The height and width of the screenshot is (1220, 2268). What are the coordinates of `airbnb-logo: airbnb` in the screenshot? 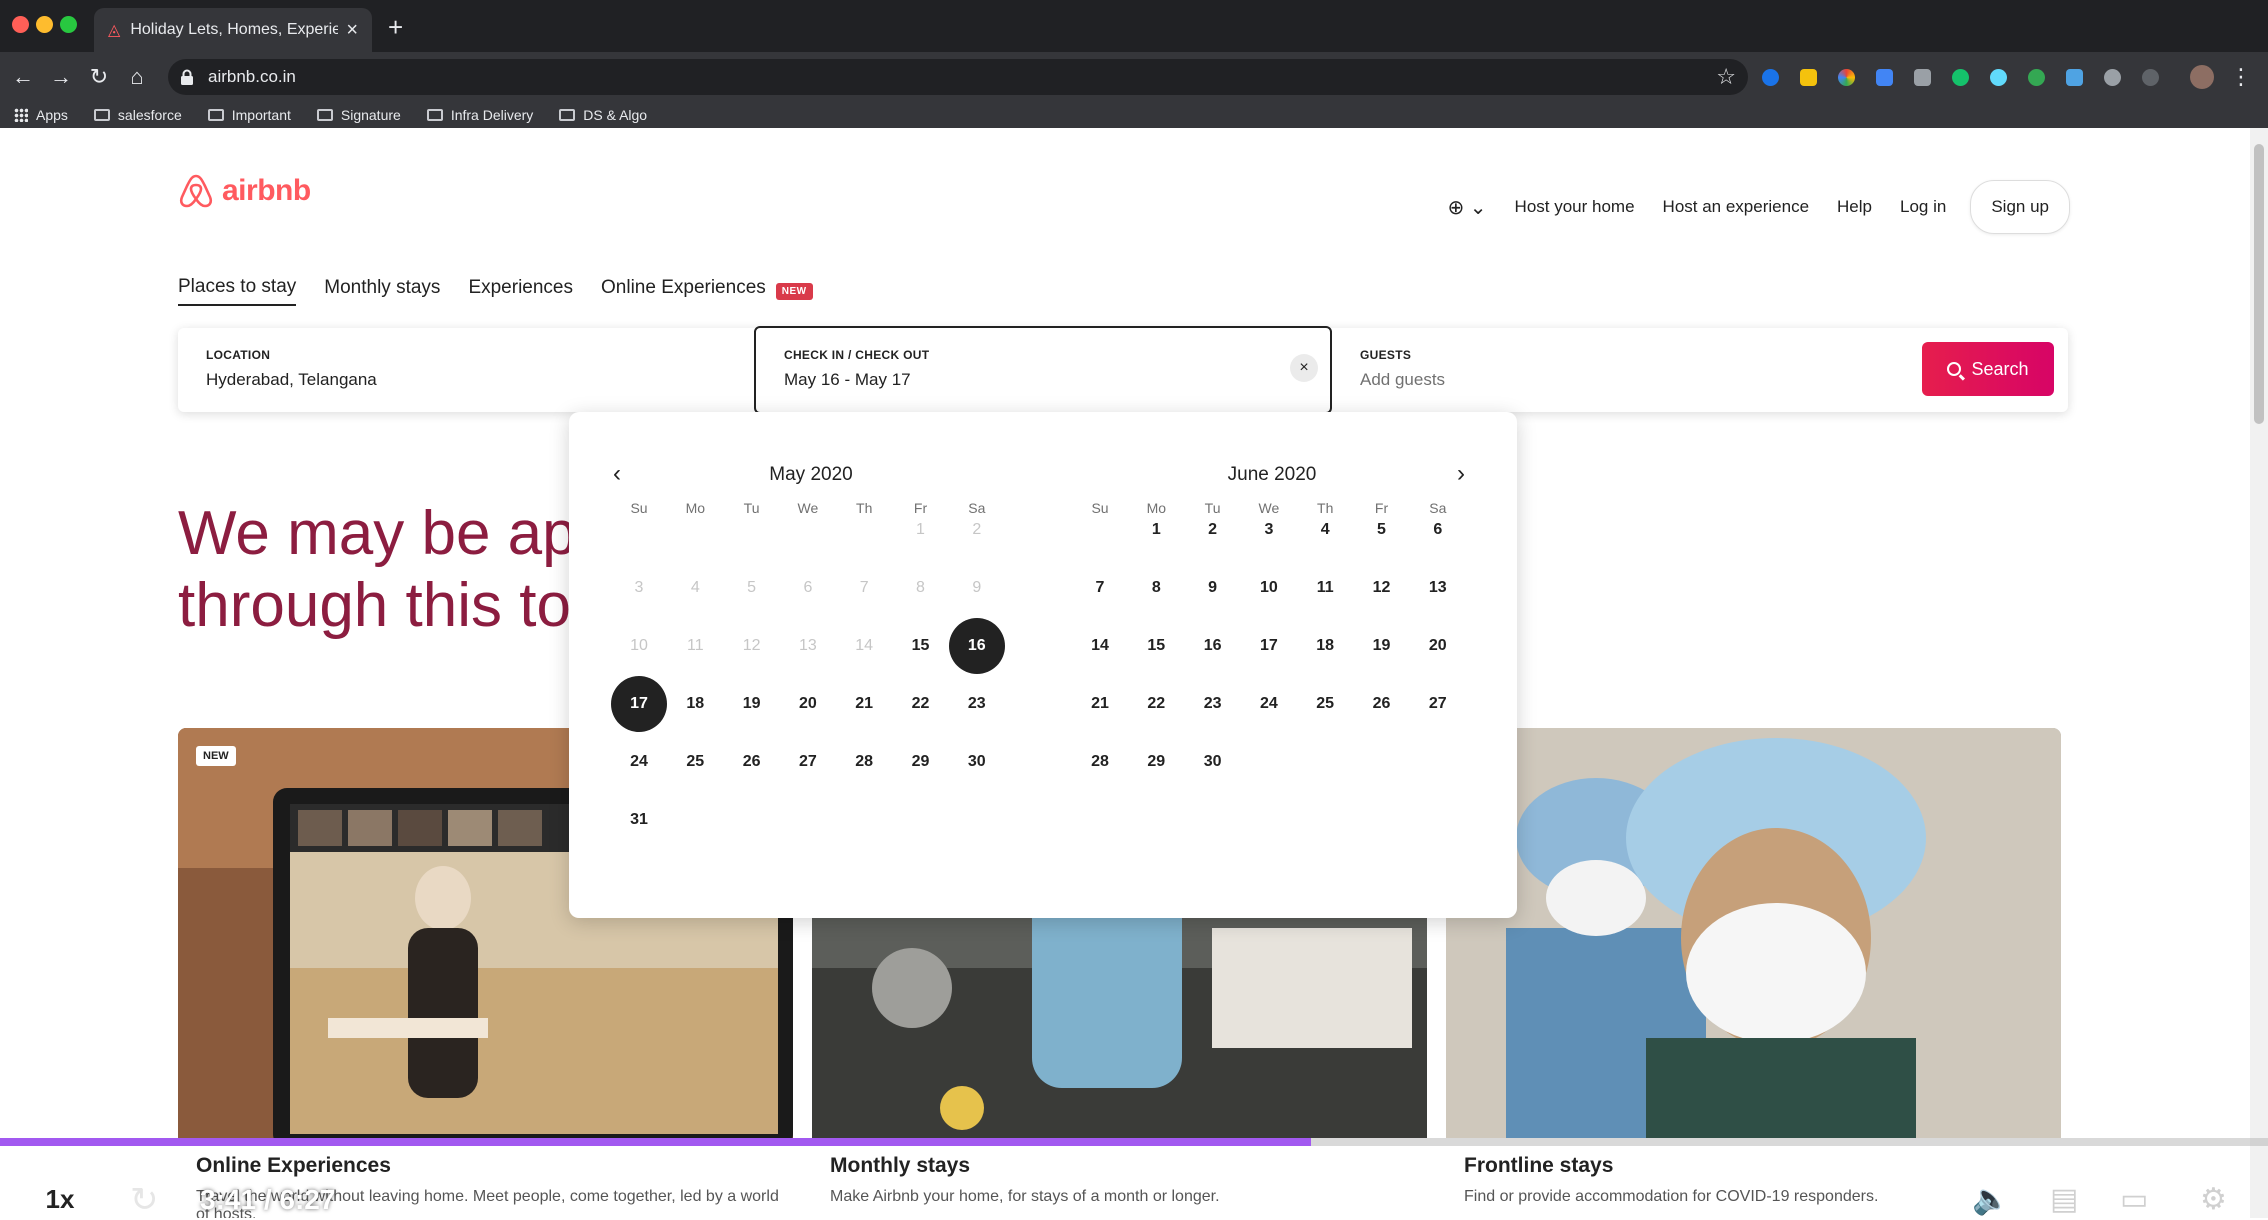 It's located at (244, 191).